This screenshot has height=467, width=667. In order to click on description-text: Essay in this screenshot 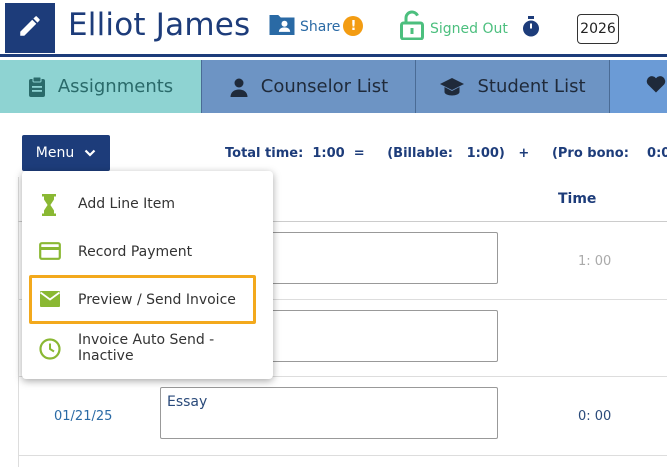, I will do `click(187, 402)`.